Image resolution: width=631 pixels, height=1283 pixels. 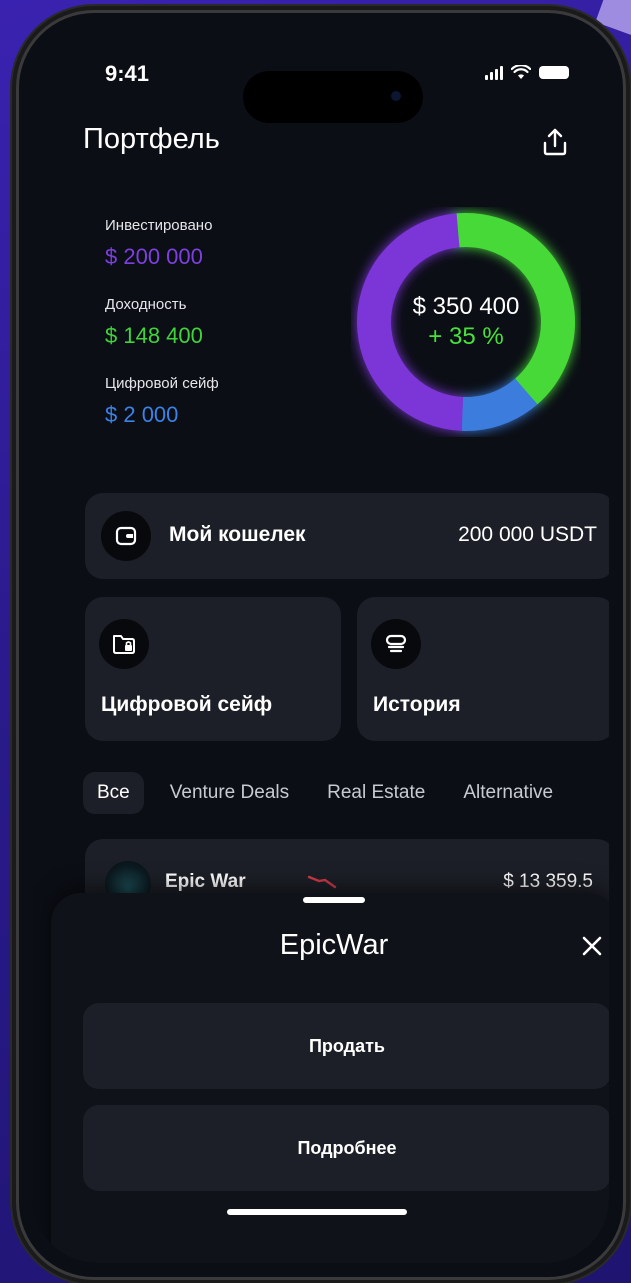 I want to click on page-title: Портфель, so click(x=151, y=139).